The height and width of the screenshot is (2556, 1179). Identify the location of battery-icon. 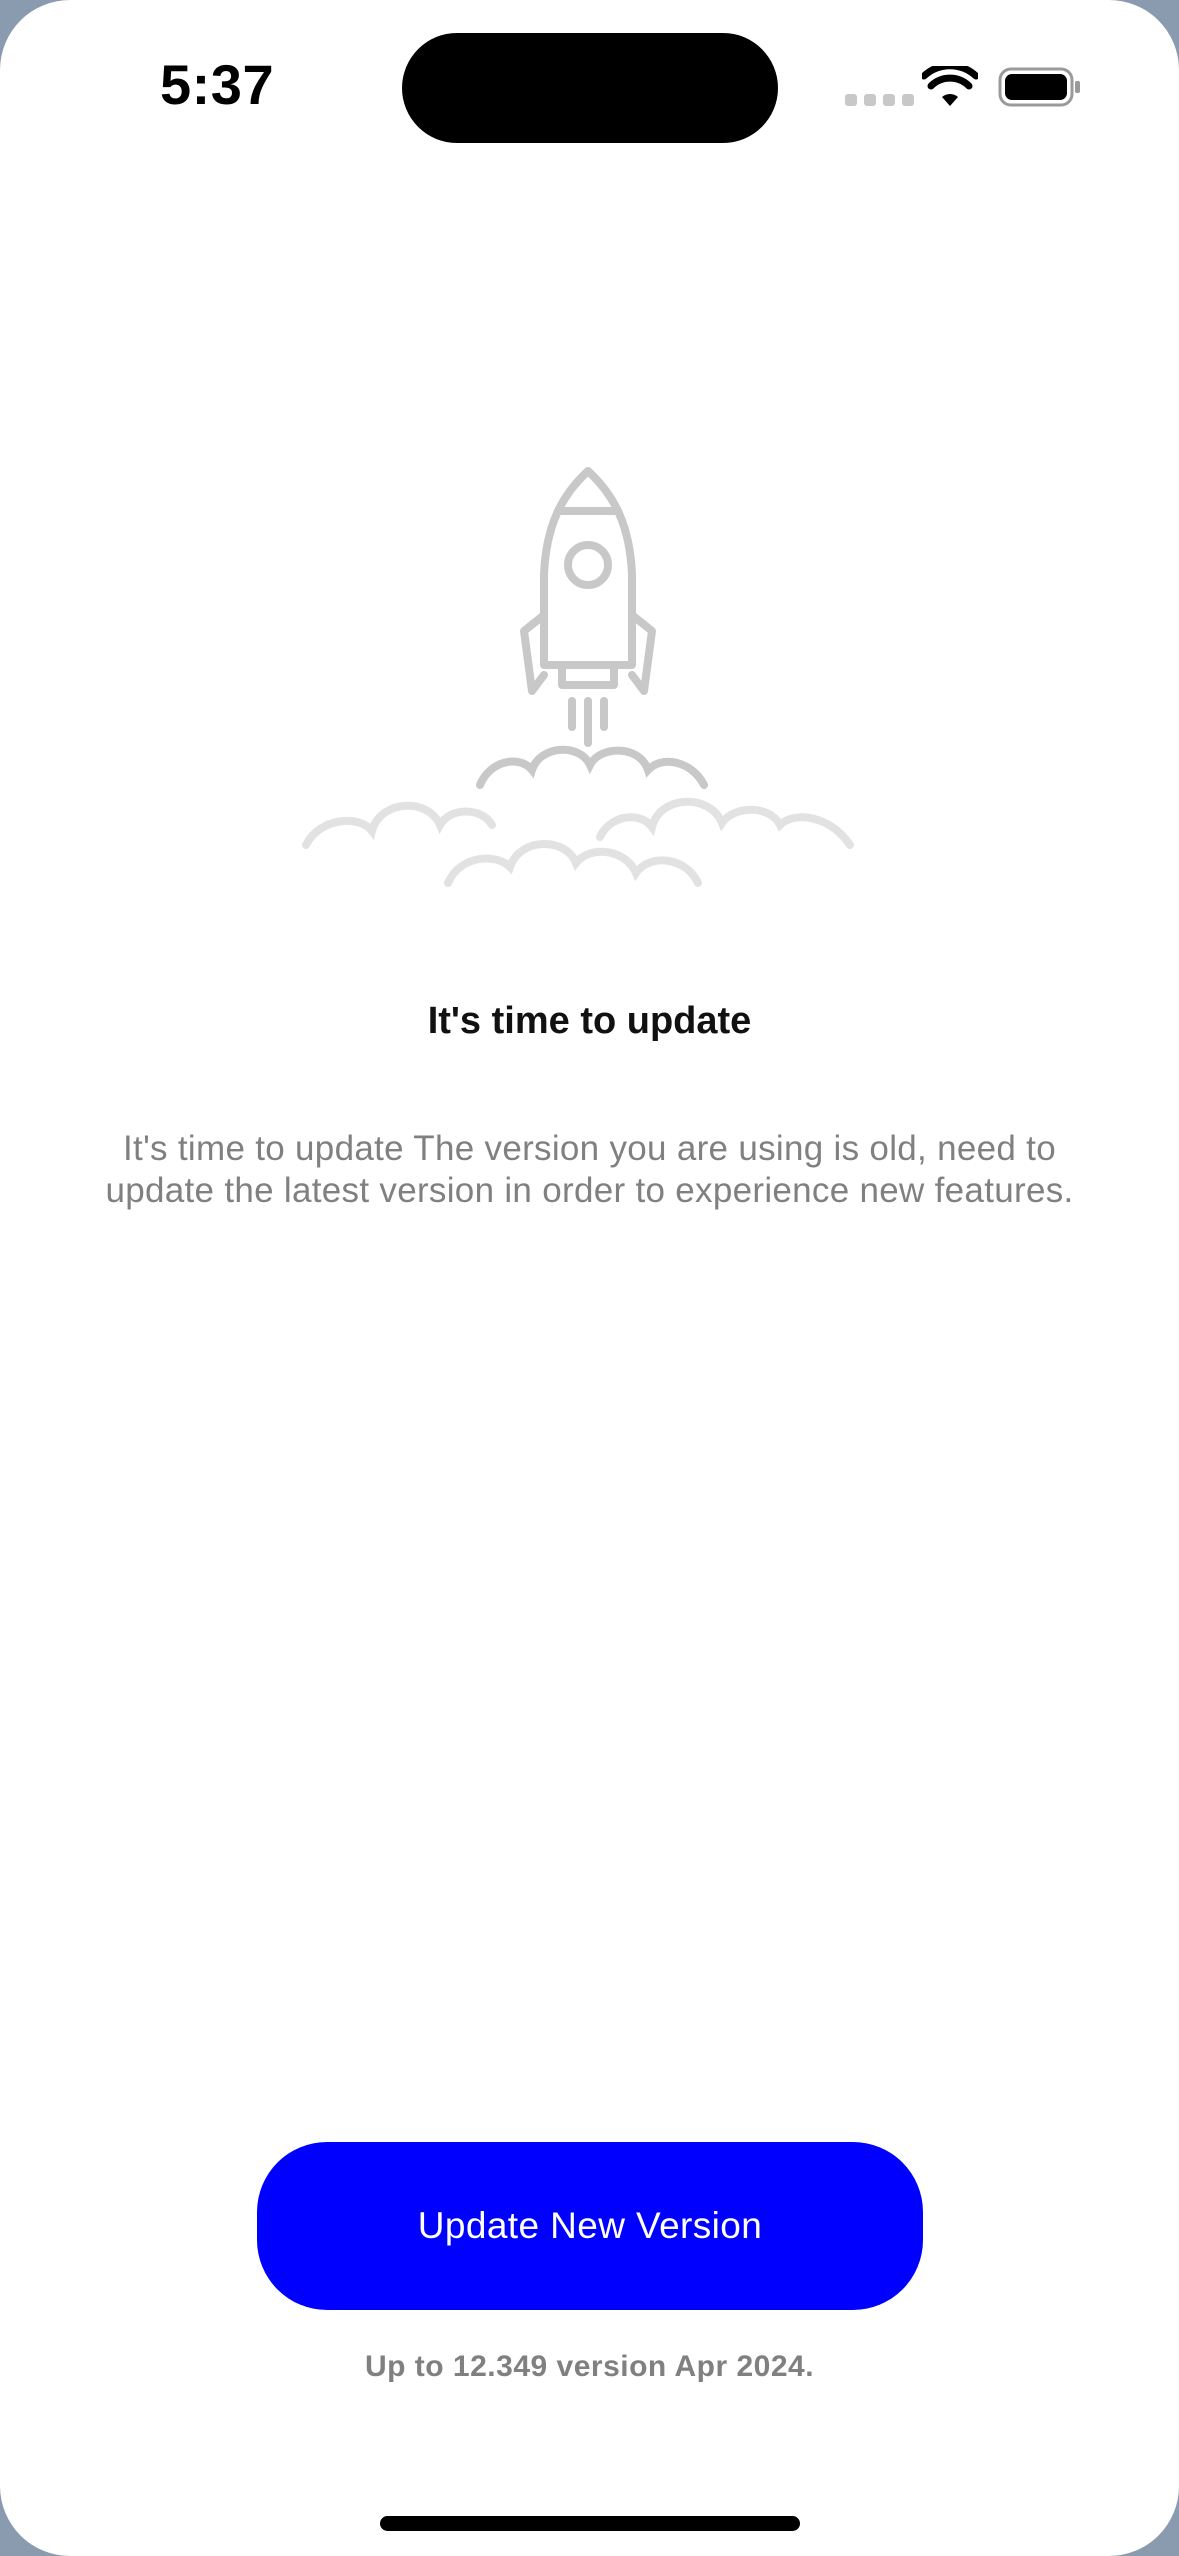
(1039, 87).